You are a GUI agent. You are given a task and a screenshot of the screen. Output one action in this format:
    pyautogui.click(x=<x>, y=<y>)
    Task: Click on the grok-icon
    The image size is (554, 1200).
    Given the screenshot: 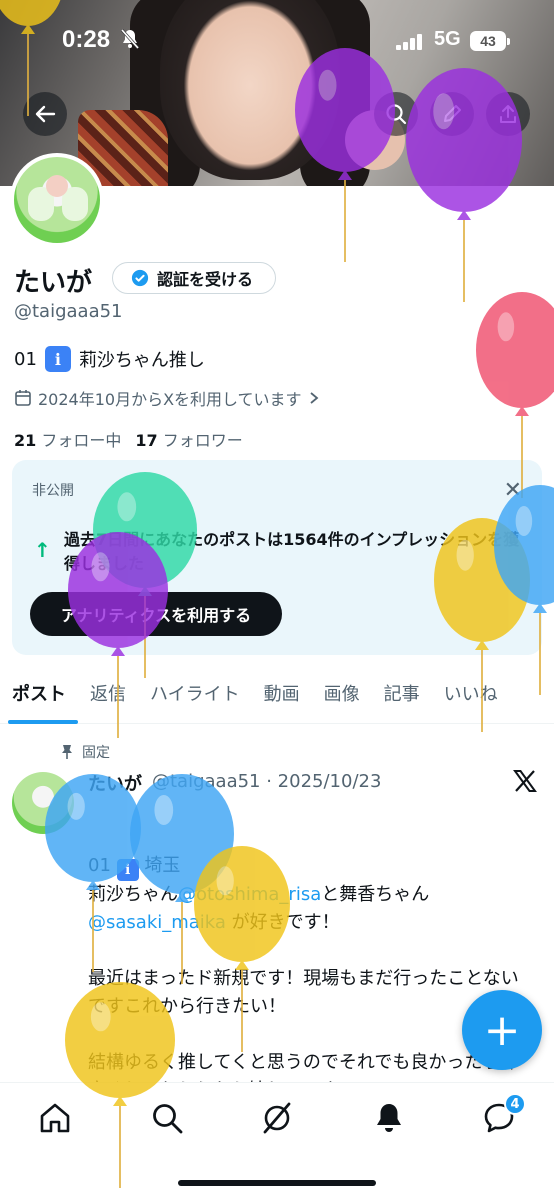 What is the action you would take?
    pyautogui.click(x=277, y=1118)
    